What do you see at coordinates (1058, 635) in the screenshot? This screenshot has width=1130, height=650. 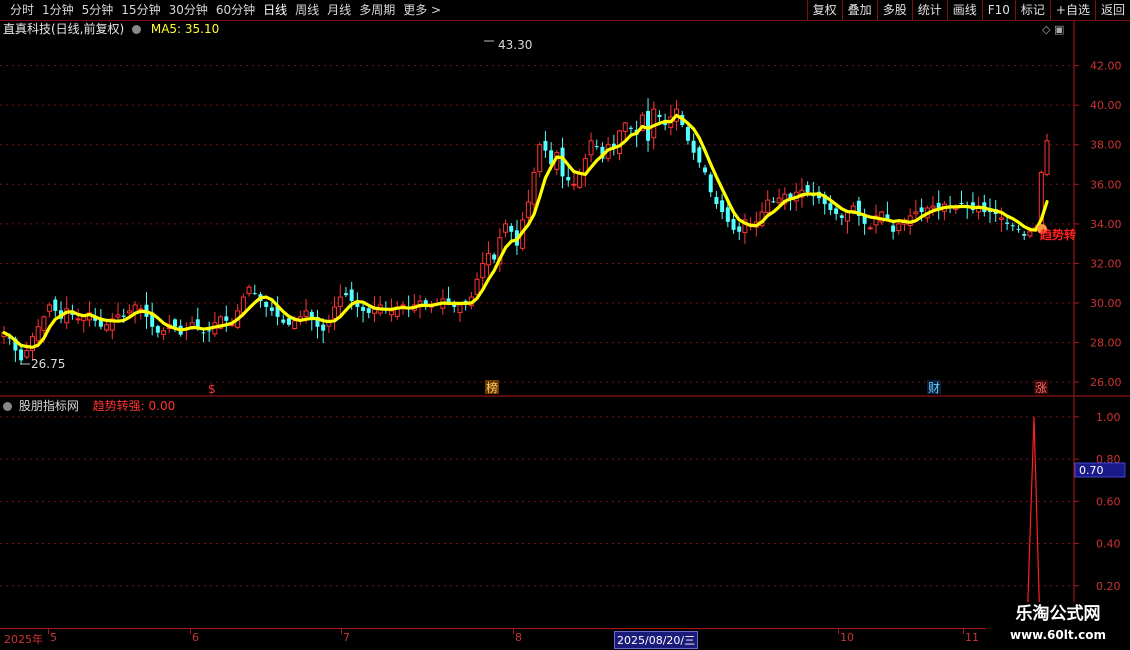 I see `watermark-url: www.60lt.com` at bounding box center [1058, 635].